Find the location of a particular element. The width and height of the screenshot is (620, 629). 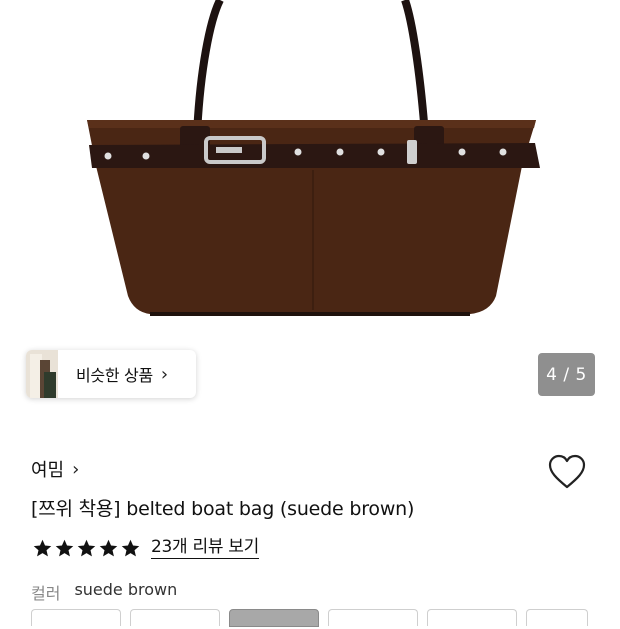

star-rating is located at coordinates (86, 548).